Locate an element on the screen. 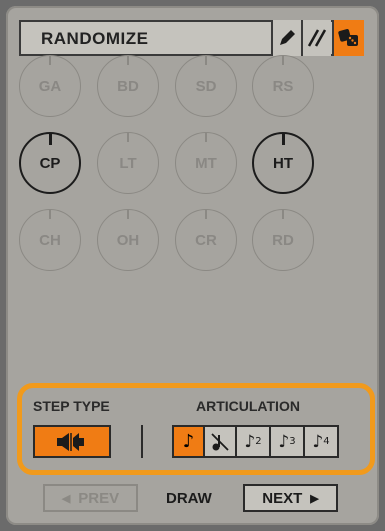  knob-mt: MT is located at coordinates (206, 163).